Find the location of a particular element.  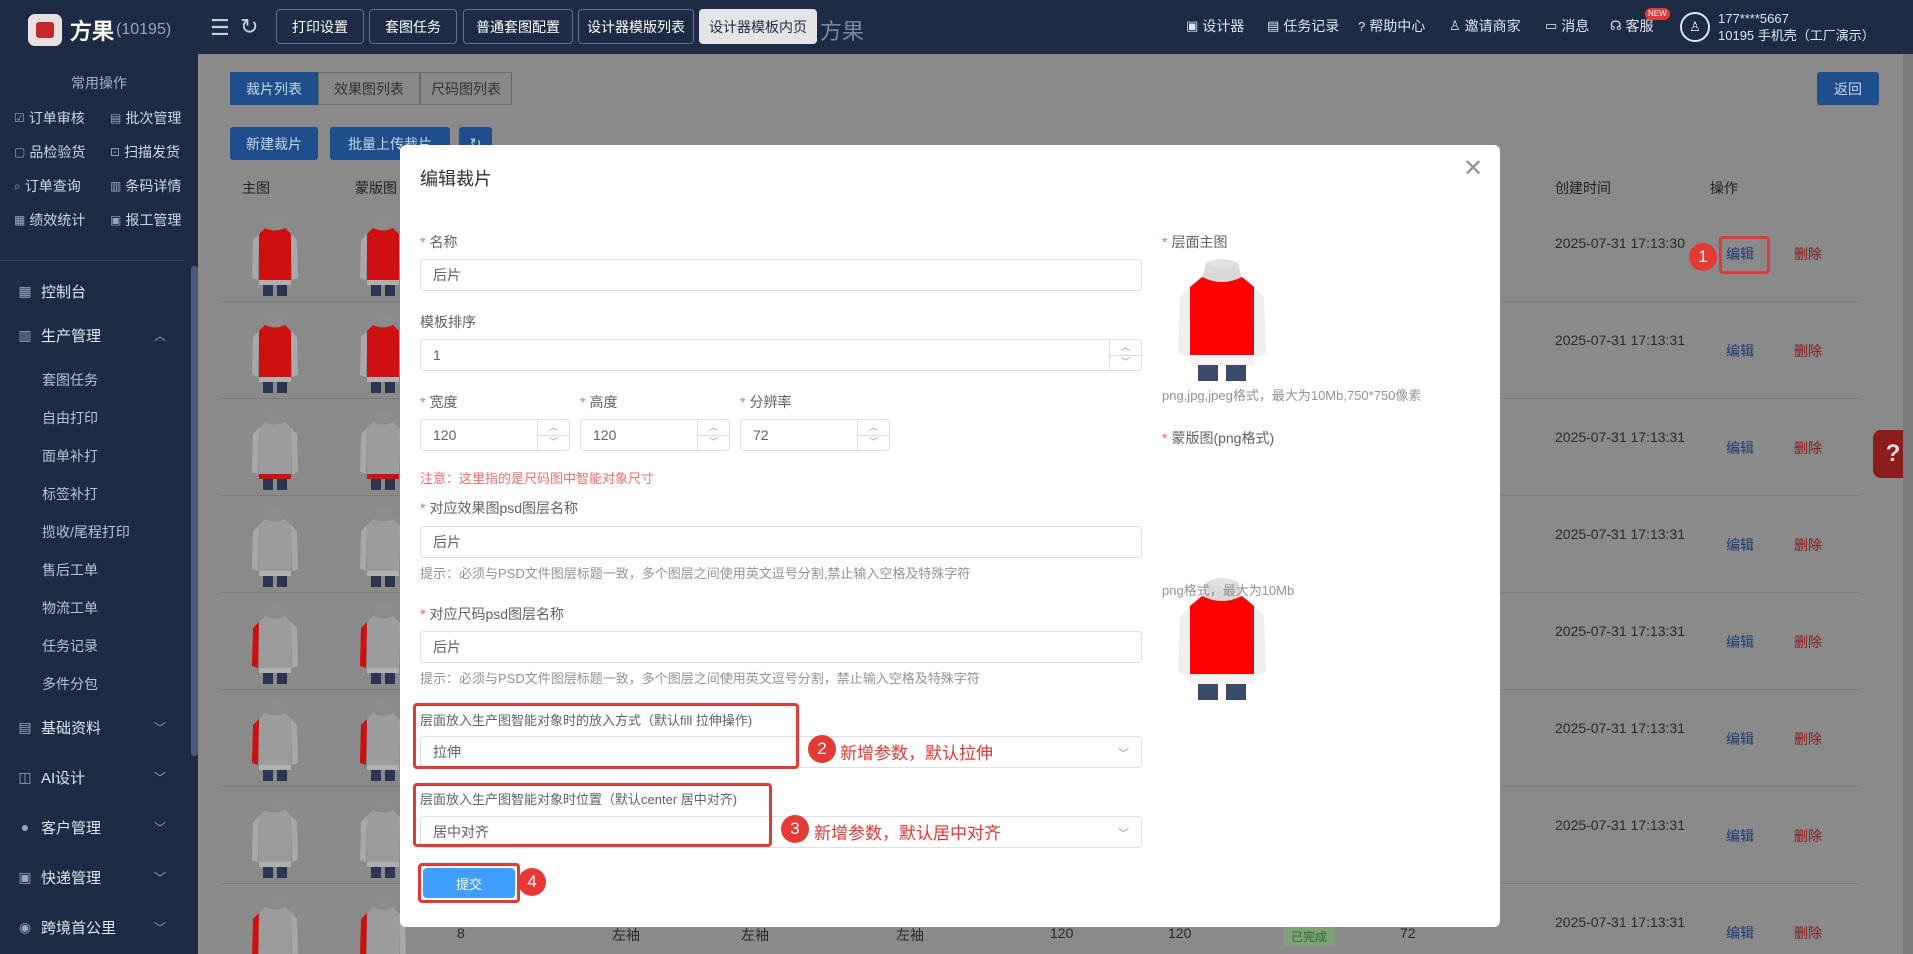

sort-stepper: ︿ ﹀ is located at coordinates (1125, 355).